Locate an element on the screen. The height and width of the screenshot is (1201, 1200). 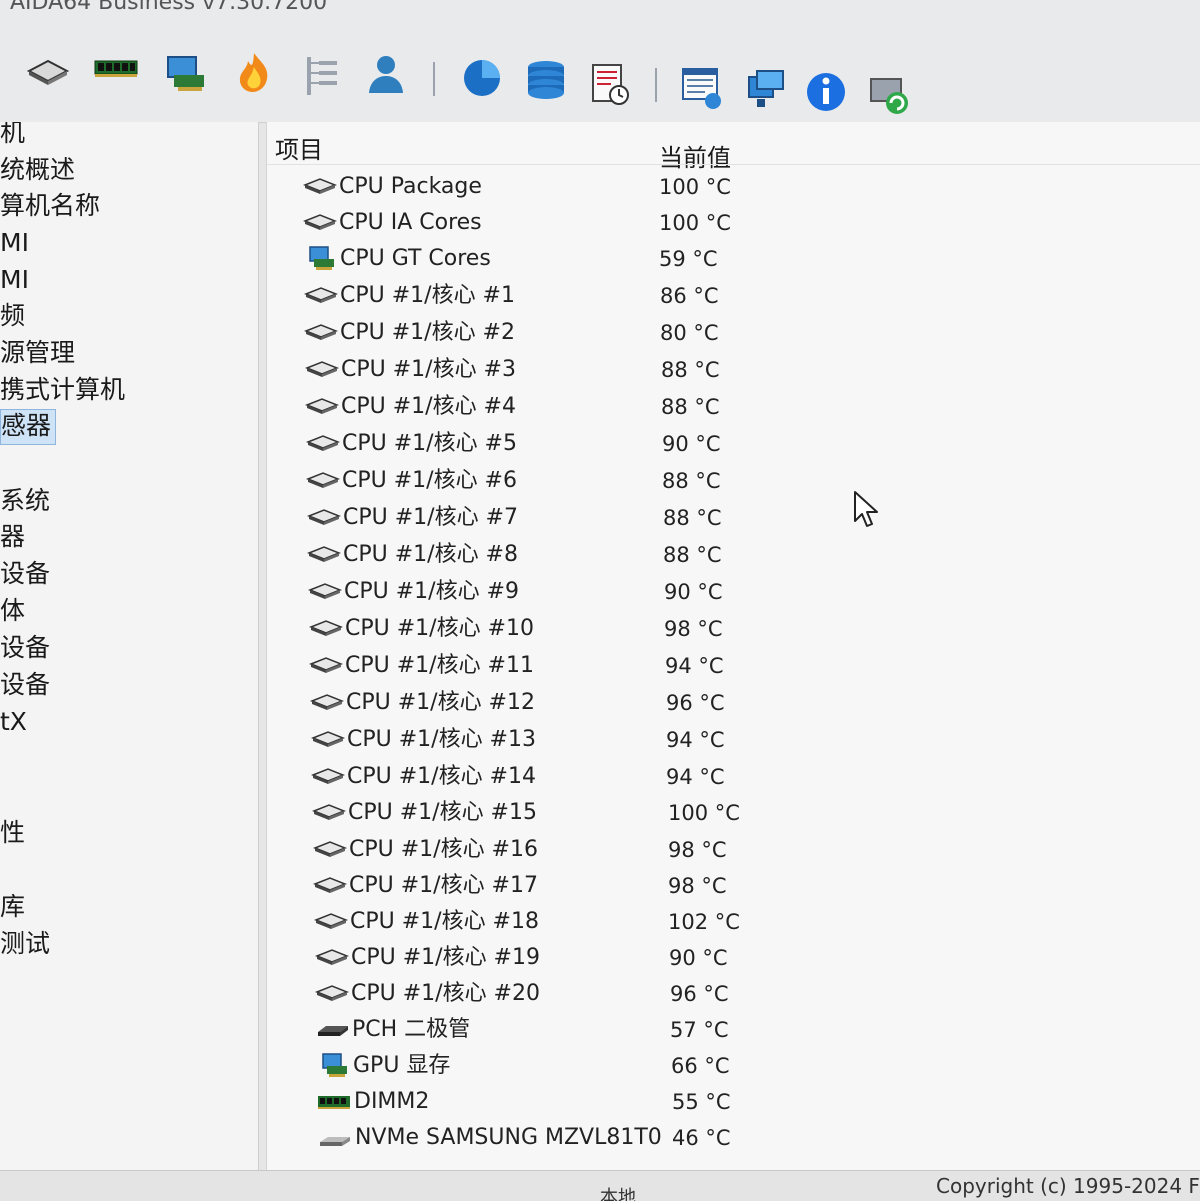
table-row: DIMM2 55 °C is located at coordinates (733, 1102).